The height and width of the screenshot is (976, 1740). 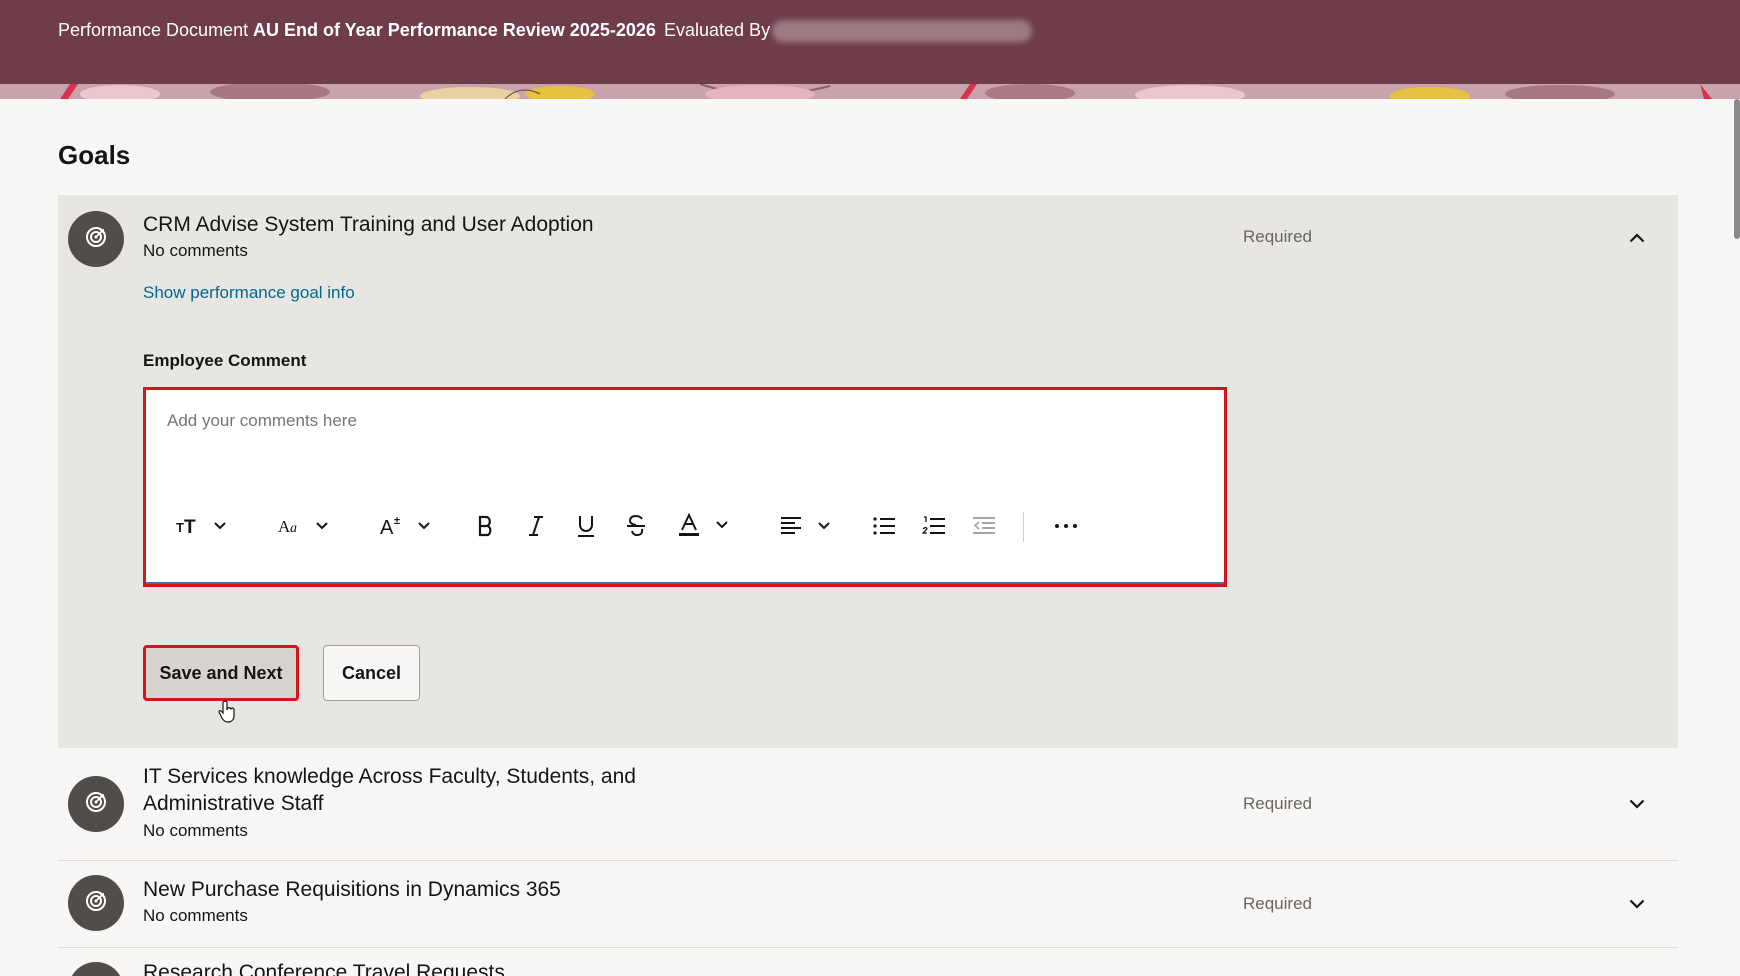 I want to click on font-family-icon: Aa, so click(x=306, y=526).